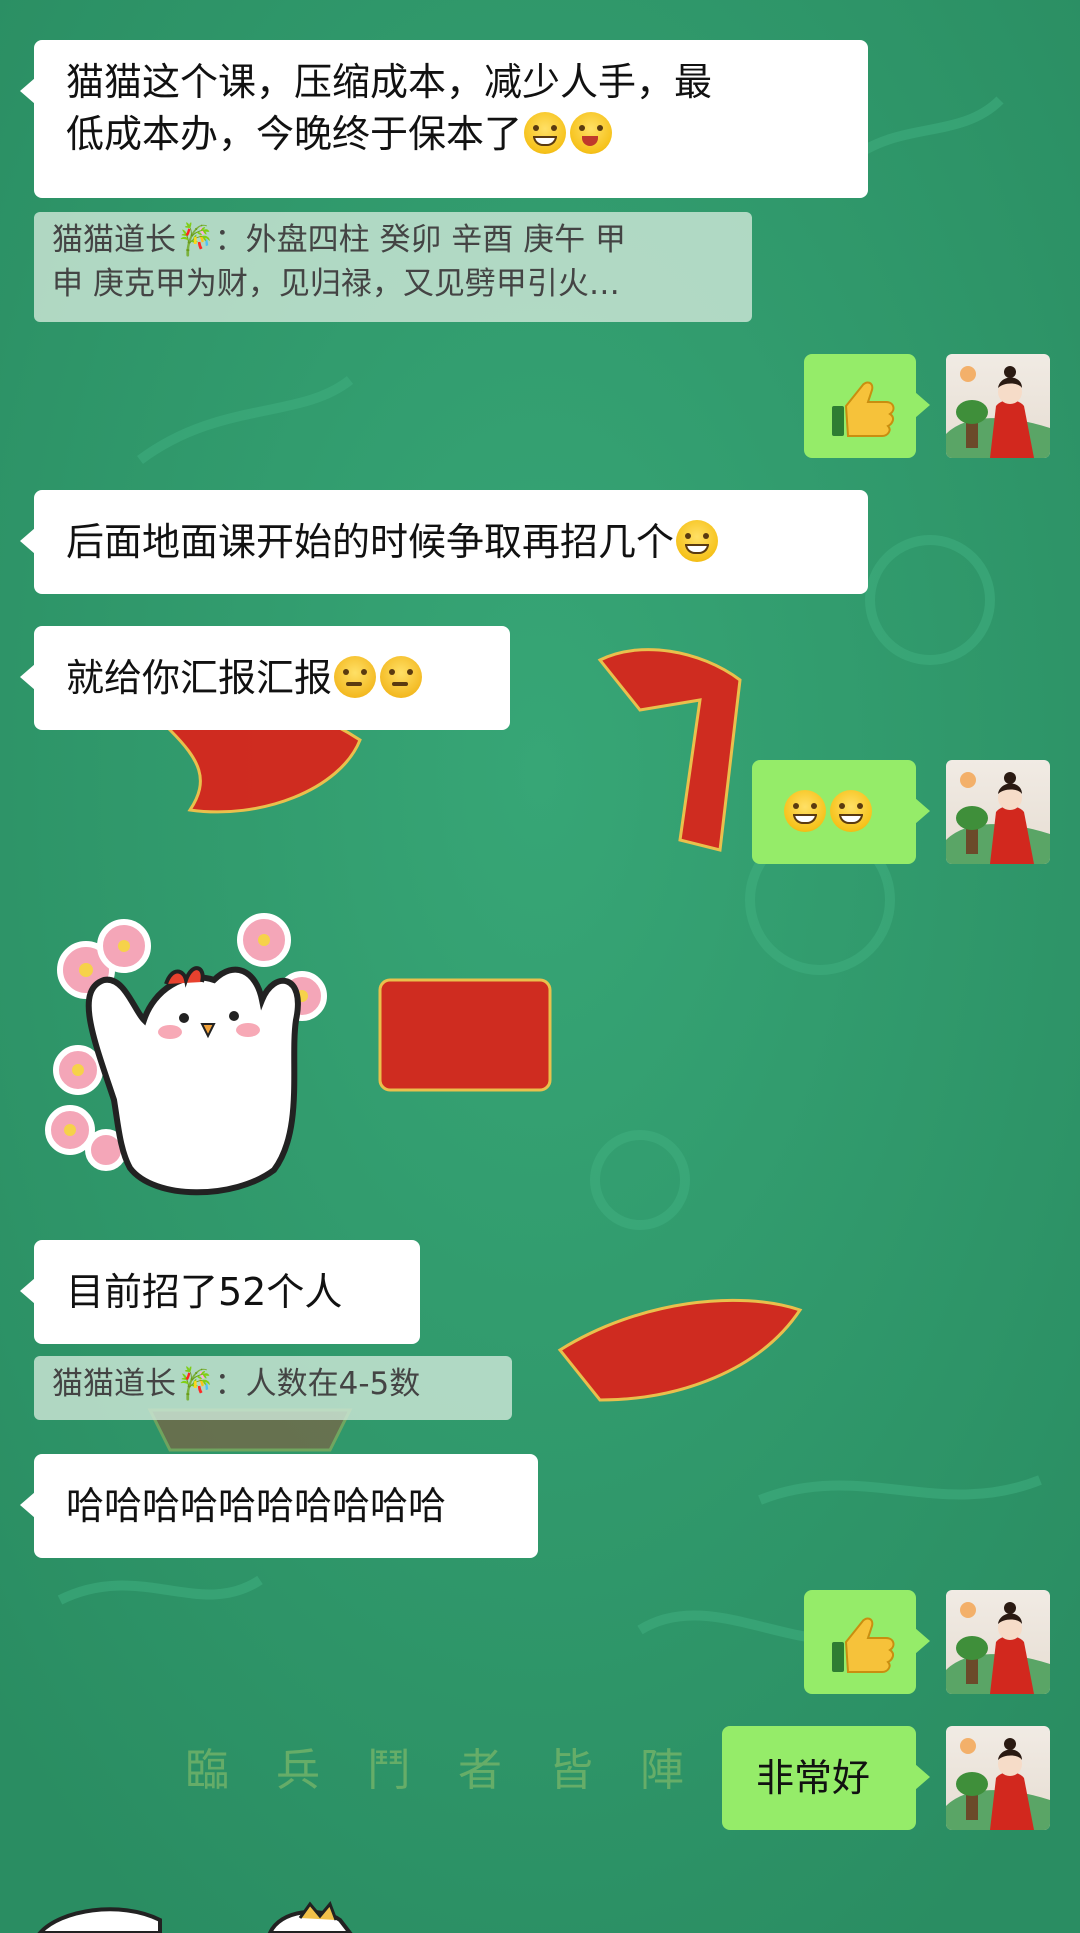 This screenshot has height=1933, width=1080. Describe the element at coordinates (256, 1506) in the screenshot. I see `message-text: 哈哈哈哈哈哈哈哈哈哈` at that location.